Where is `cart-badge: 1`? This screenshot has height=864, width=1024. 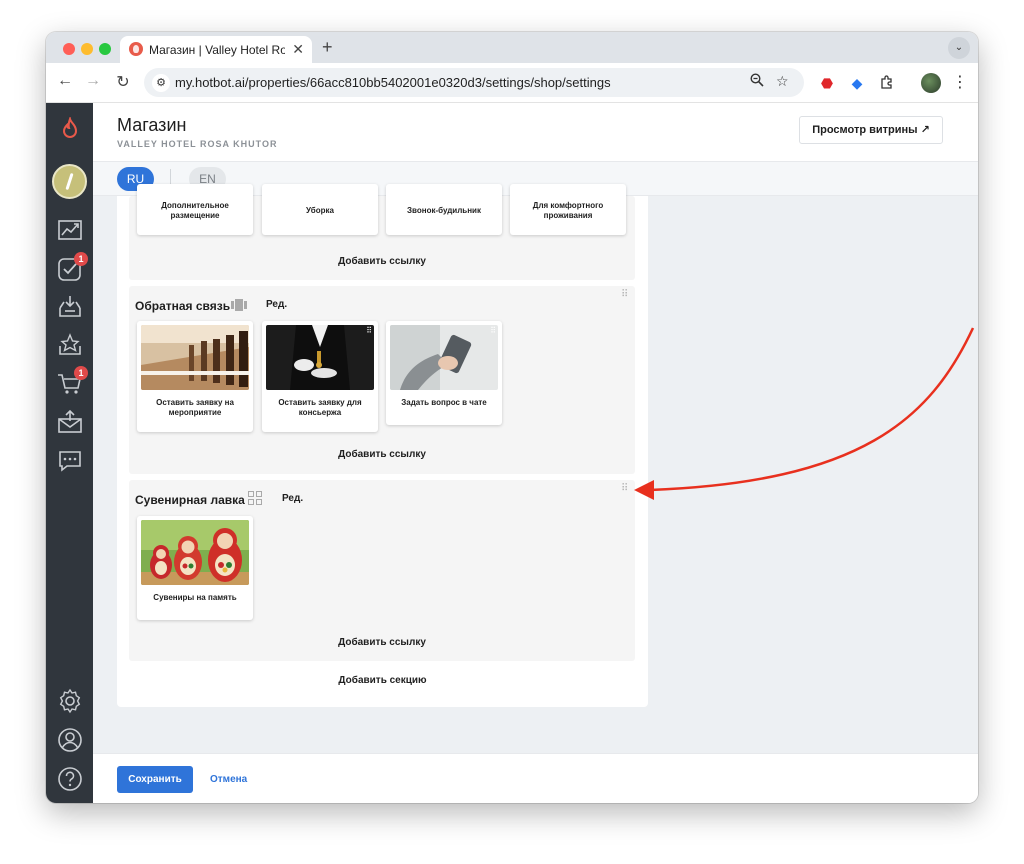 cart-badge: 1 is located at coordinates (81, 373).